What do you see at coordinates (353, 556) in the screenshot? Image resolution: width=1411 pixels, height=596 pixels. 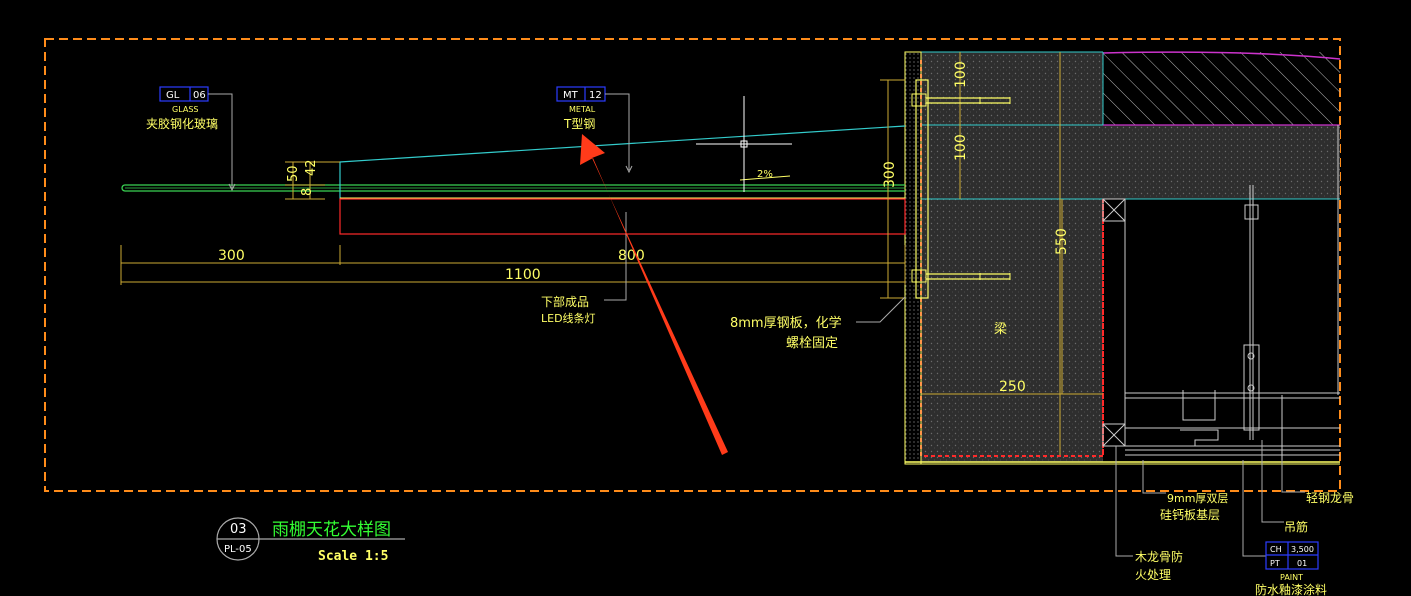 I see `title-scale: Scale 1:5` at bounding box center [353, 556].